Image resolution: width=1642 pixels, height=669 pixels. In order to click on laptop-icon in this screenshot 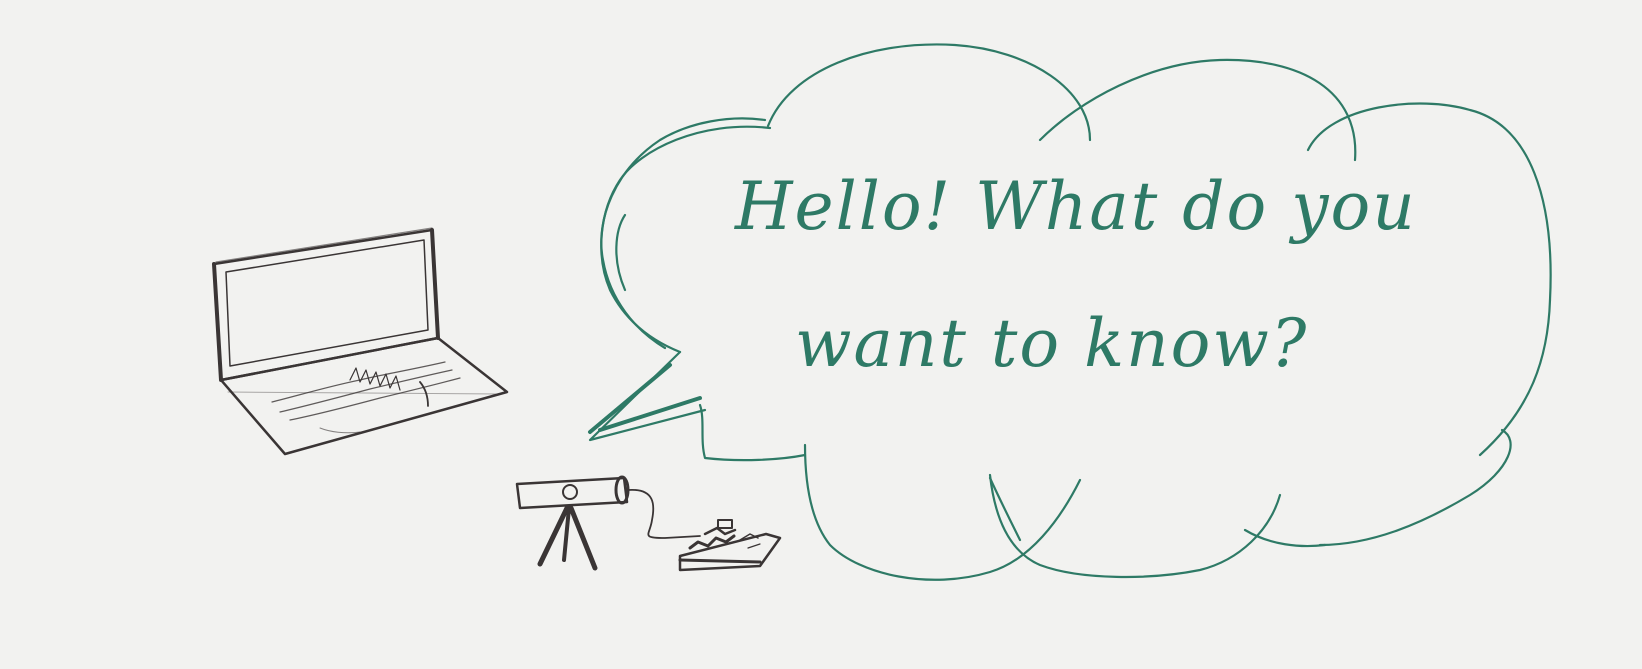, I will do `click(360, 341)`.